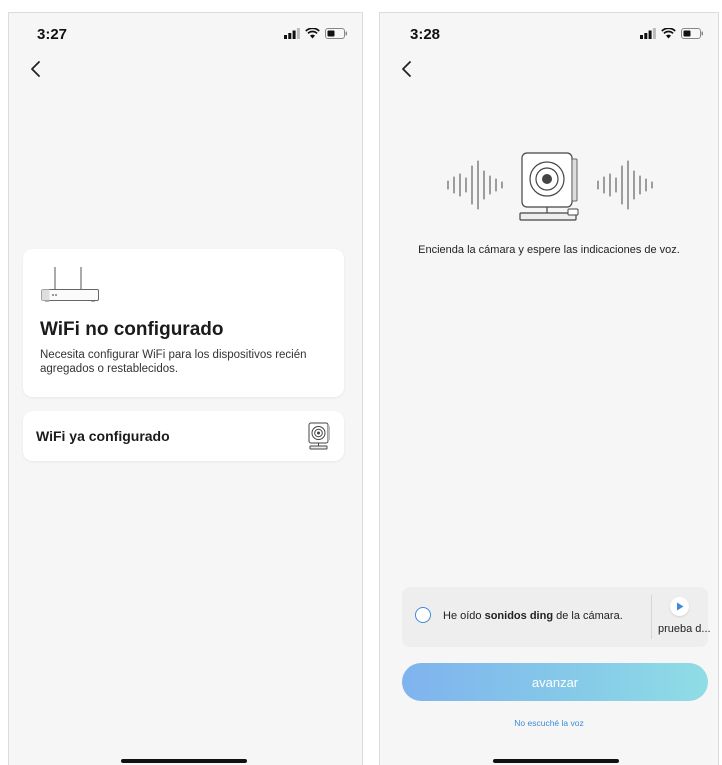 The height and width of the screenshot is (765, 722). I want to click on card-title: WiFi no configurado, so click(132, 329).